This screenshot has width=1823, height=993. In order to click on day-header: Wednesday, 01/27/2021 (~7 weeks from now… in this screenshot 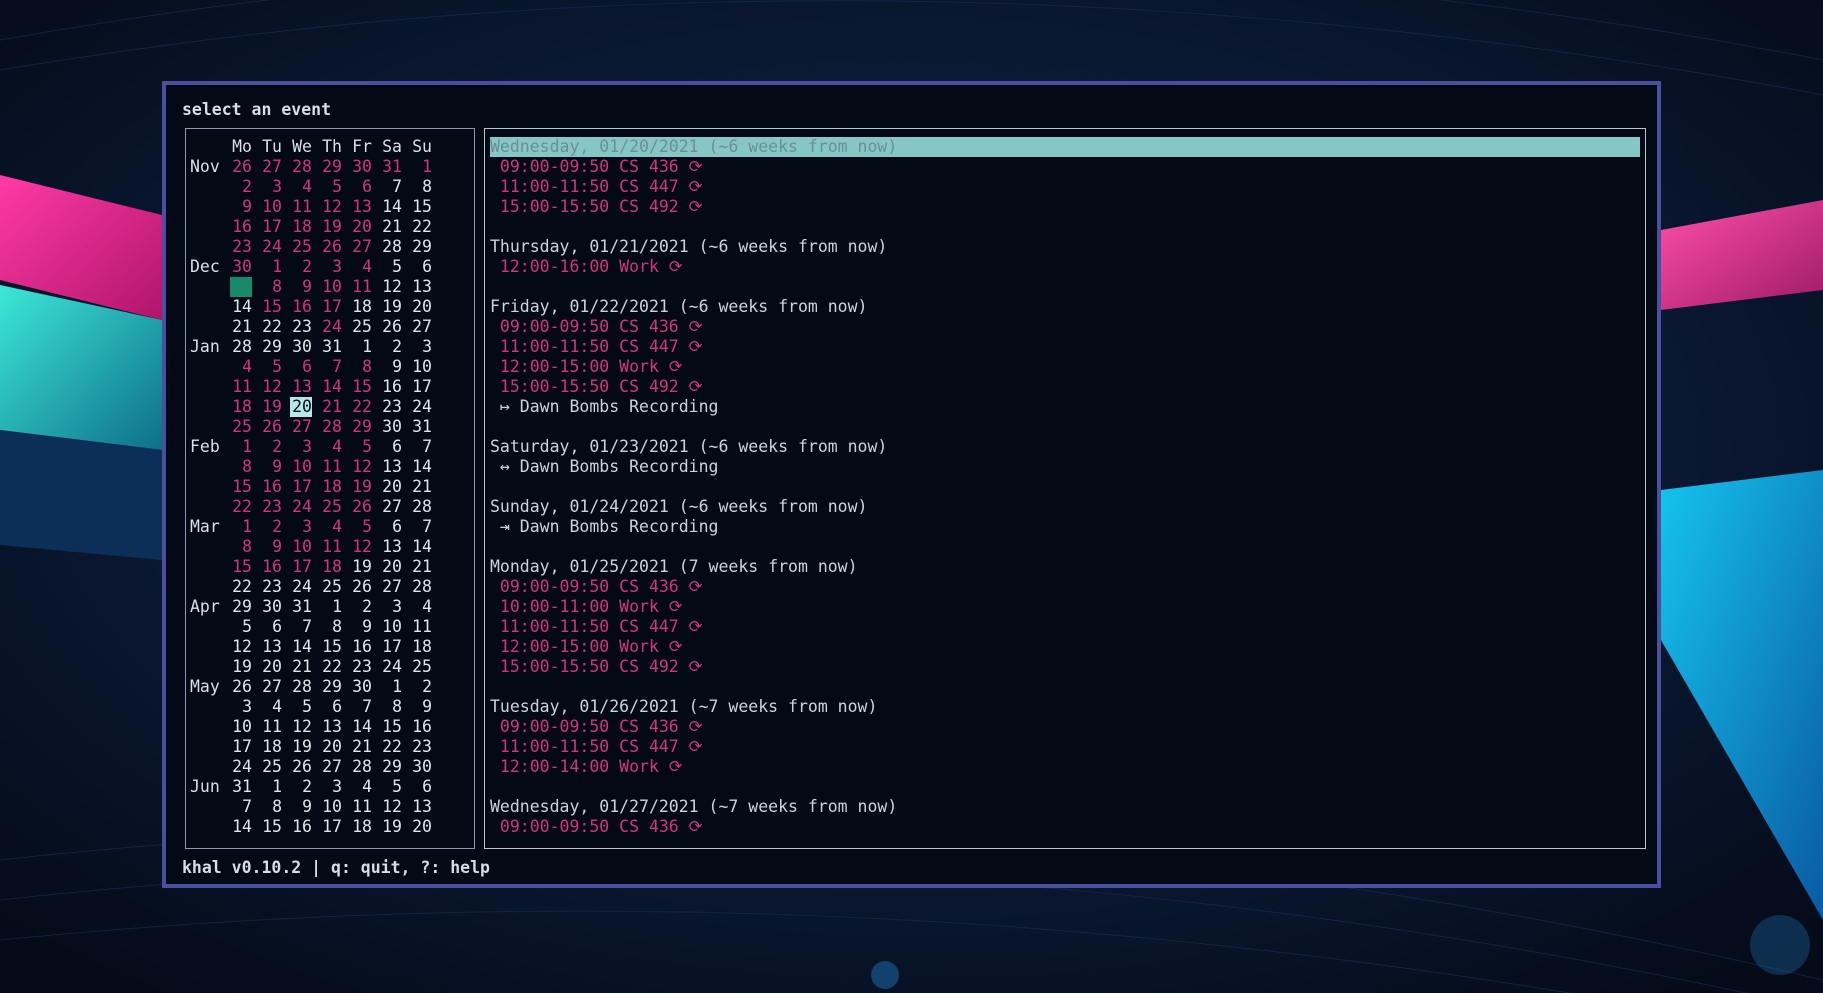, I will do `click(693, 807)`.